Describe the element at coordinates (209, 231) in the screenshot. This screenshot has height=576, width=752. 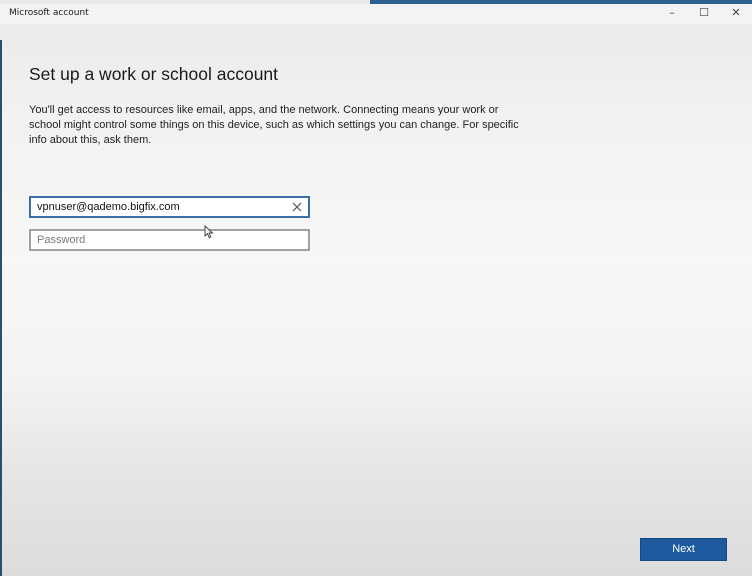
I see `mouse-pointer-icon` at that location.